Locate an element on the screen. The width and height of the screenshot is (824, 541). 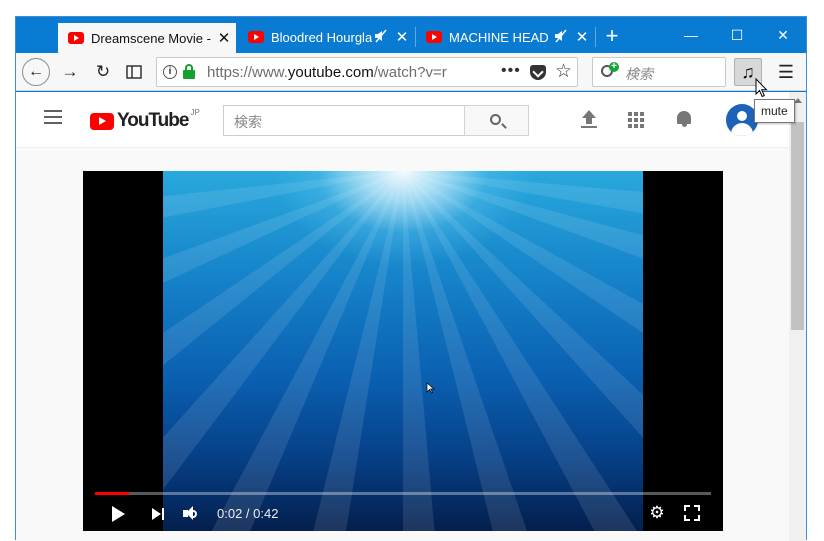
page-scrollbar is located at coordinates (797, 316).